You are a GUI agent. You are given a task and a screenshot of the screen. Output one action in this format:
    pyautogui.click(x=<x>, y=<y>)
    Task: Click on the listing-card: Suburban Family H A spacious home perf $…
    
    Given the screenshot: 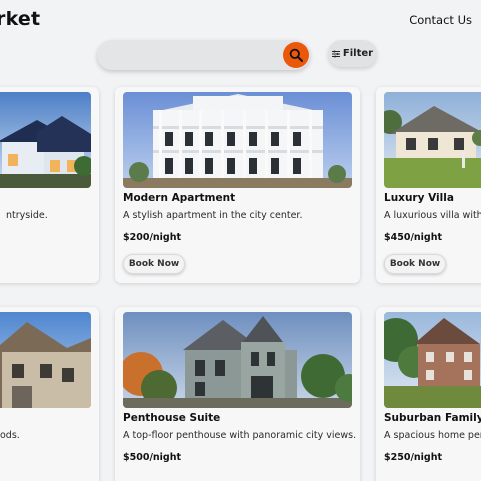 What is the action you would take?
    pyautogui.click(x=428, y=394)
    